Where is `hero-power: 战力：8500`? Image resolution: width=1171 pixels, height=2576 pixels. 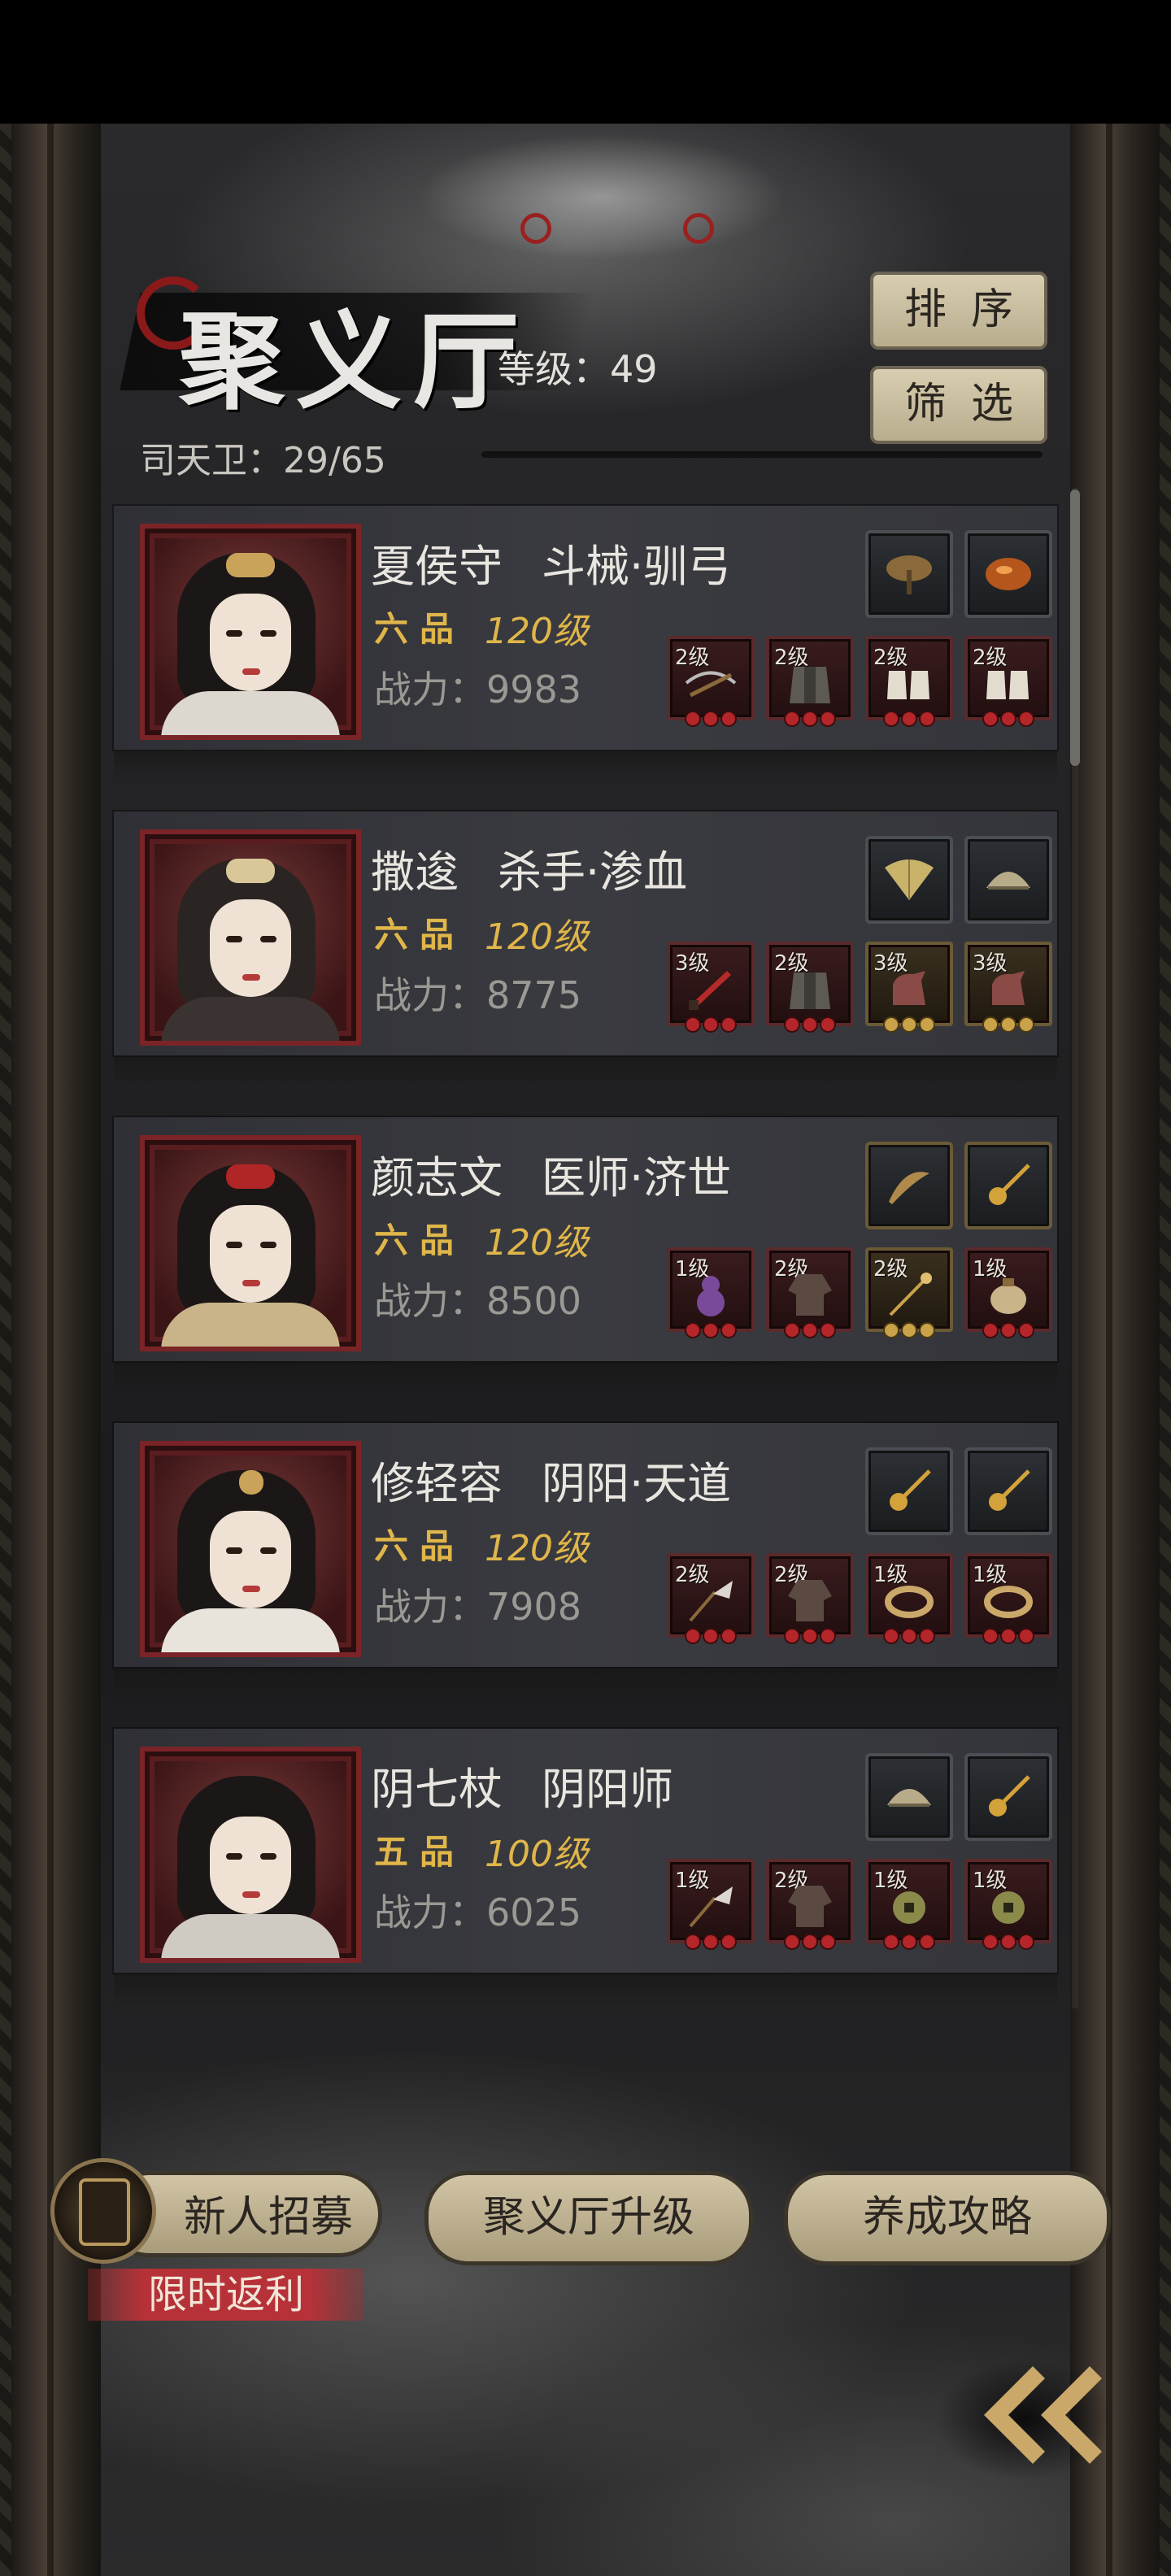
hero-power: 战力：8500 is located at coordinates (478, 1301).